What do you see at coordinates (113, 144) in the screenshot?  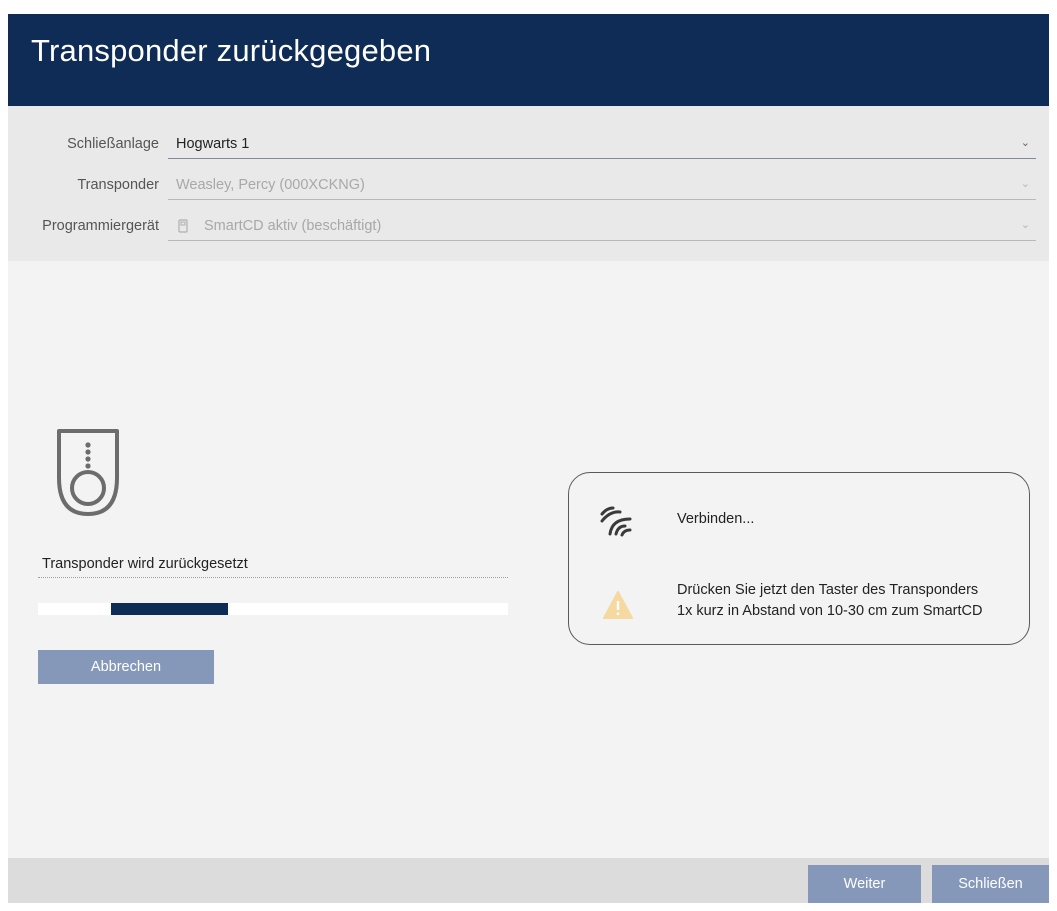 I see `system-label: Schließanlage` at bounding box center [113, 144].